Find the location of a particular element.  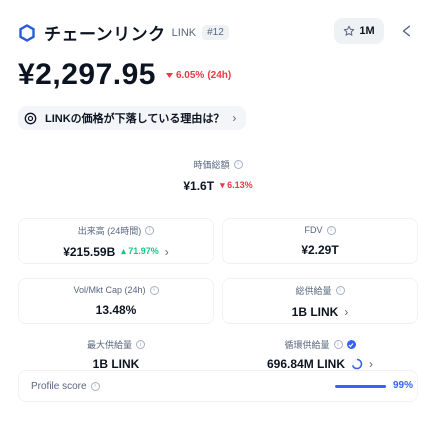

profile-score-label: Profile score is located at coordinates (59, 386).